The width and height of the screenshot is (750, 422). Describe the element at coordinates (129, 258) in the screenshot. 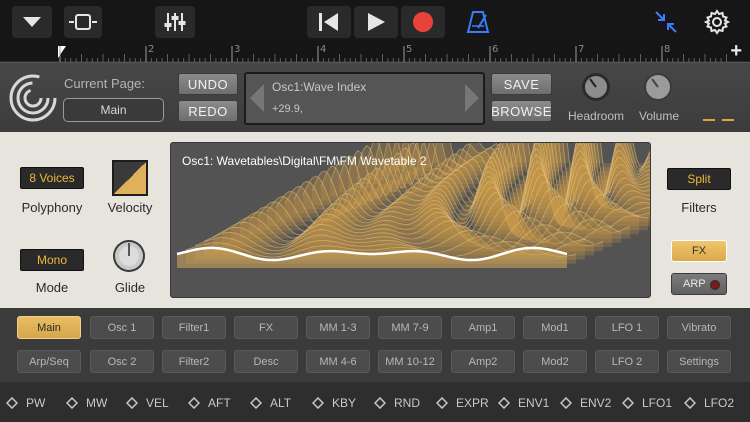

I see `glide-knob` at that location.